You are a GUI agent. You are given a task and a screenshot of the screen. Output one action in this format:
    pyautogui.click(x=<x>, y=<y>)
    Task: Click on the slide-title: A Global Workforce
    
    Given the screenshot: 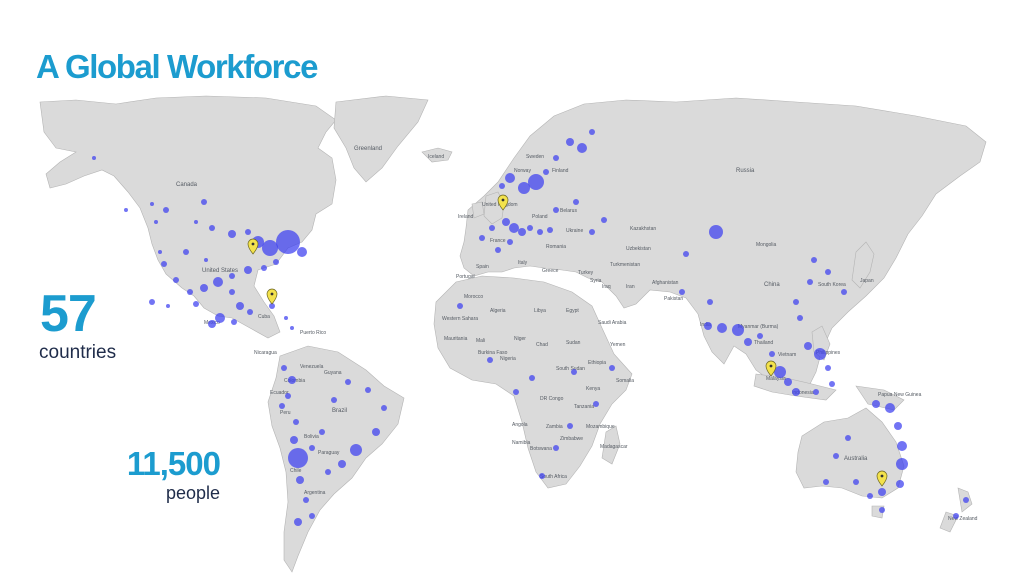 What is the action you would take?
    pyautogui.click(x=177, y=66)
    